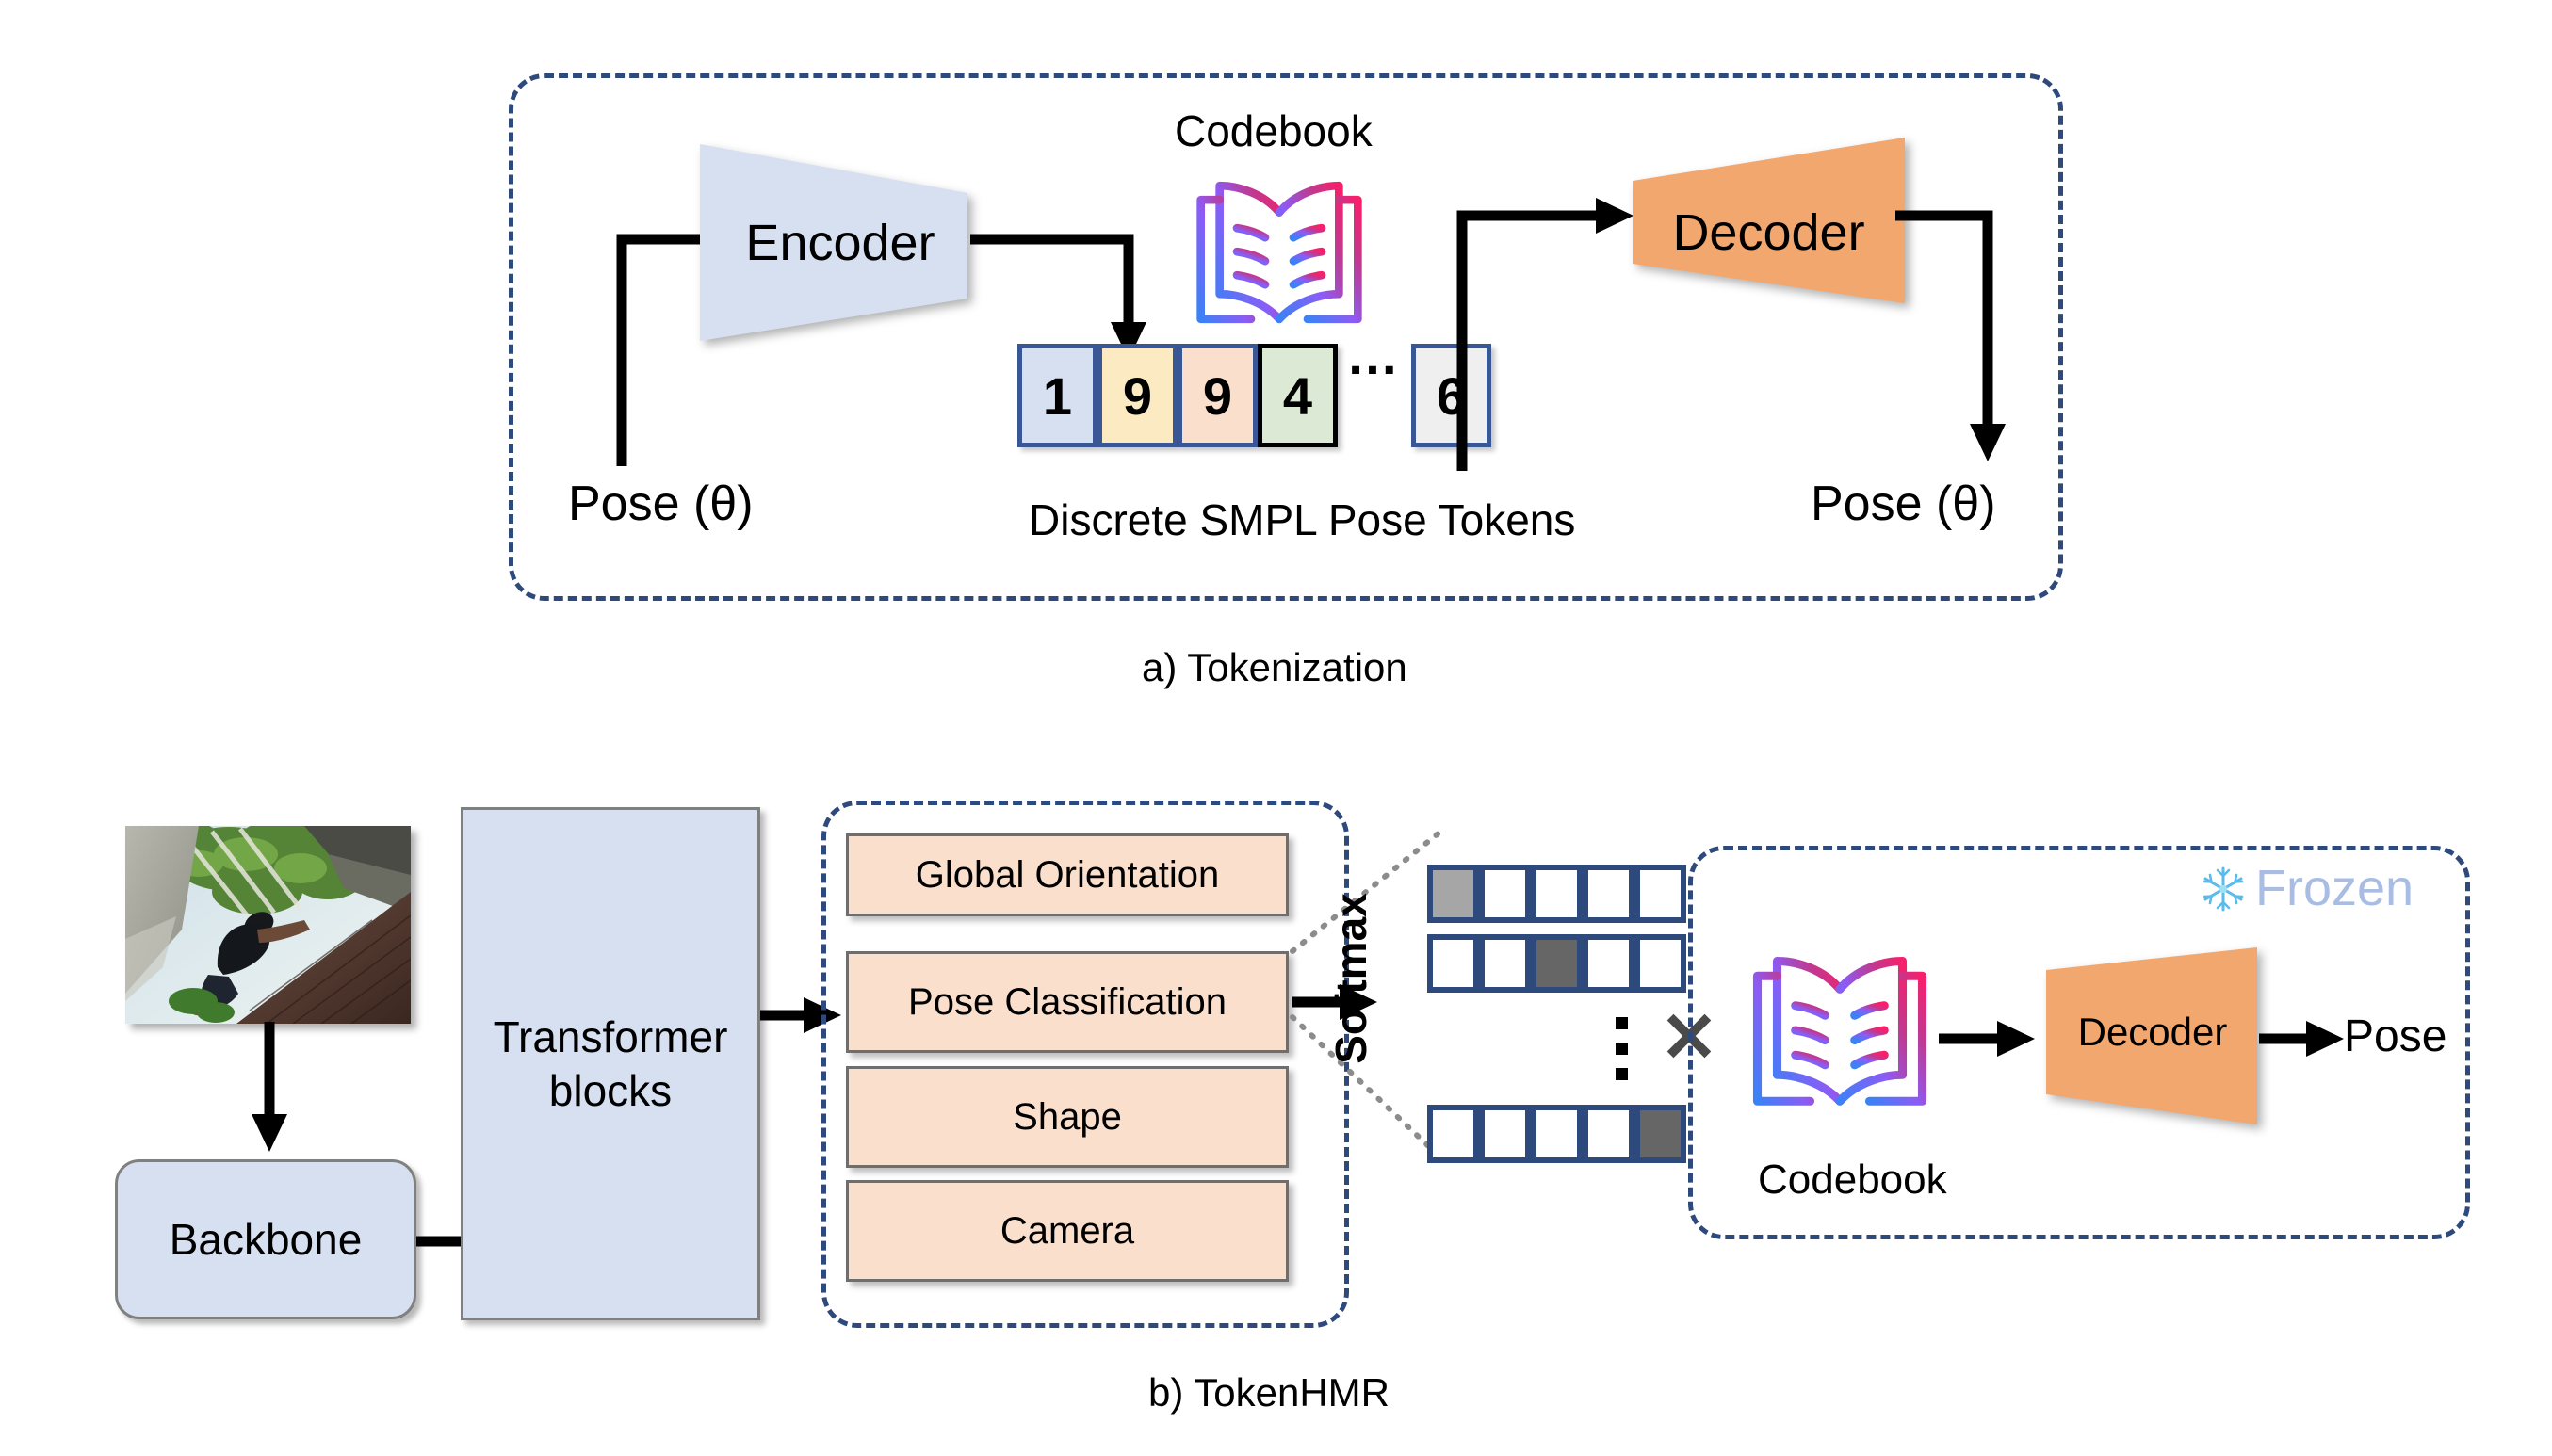 The height and width of the screenshot is (1456, 2552). I want to click on panel-a-output-pose-label: Pose (θ), so click(1903, 504).